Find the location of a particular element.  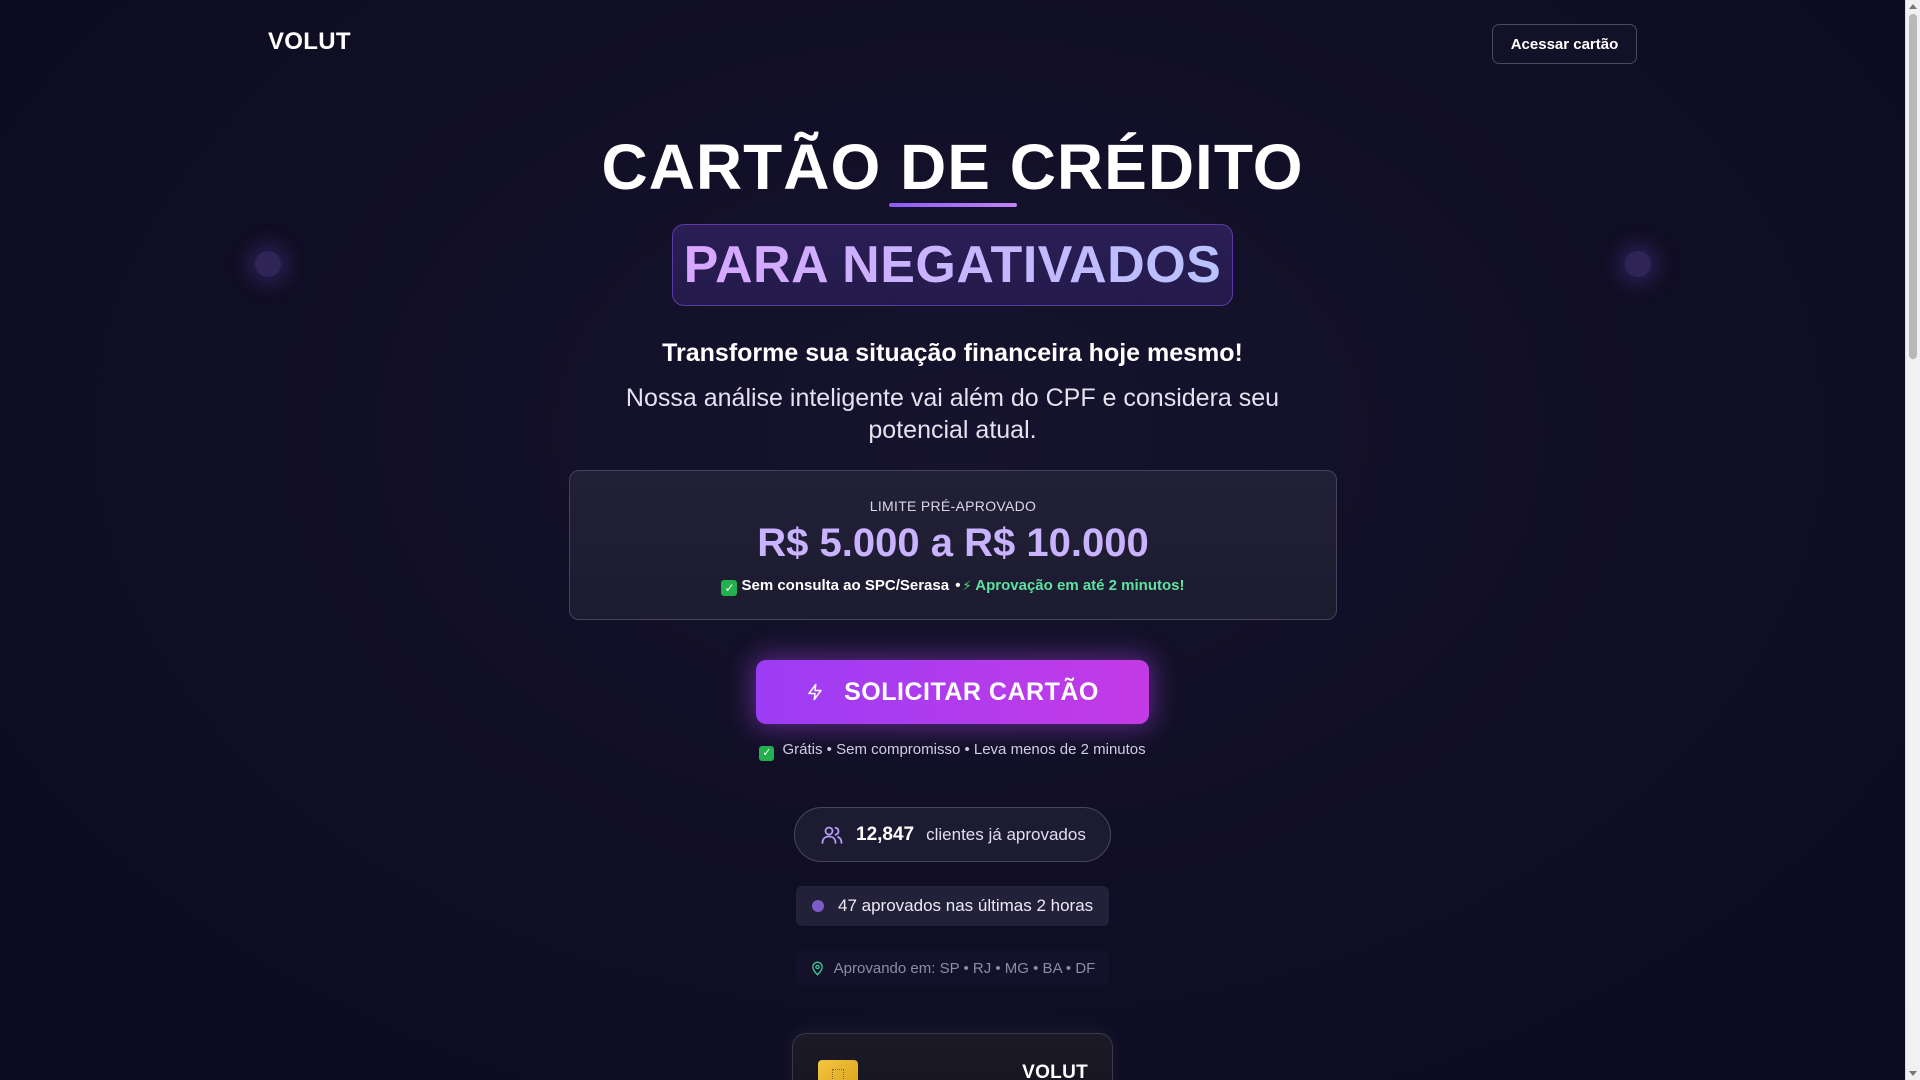

users-icon is located at coordinates (832, 835).